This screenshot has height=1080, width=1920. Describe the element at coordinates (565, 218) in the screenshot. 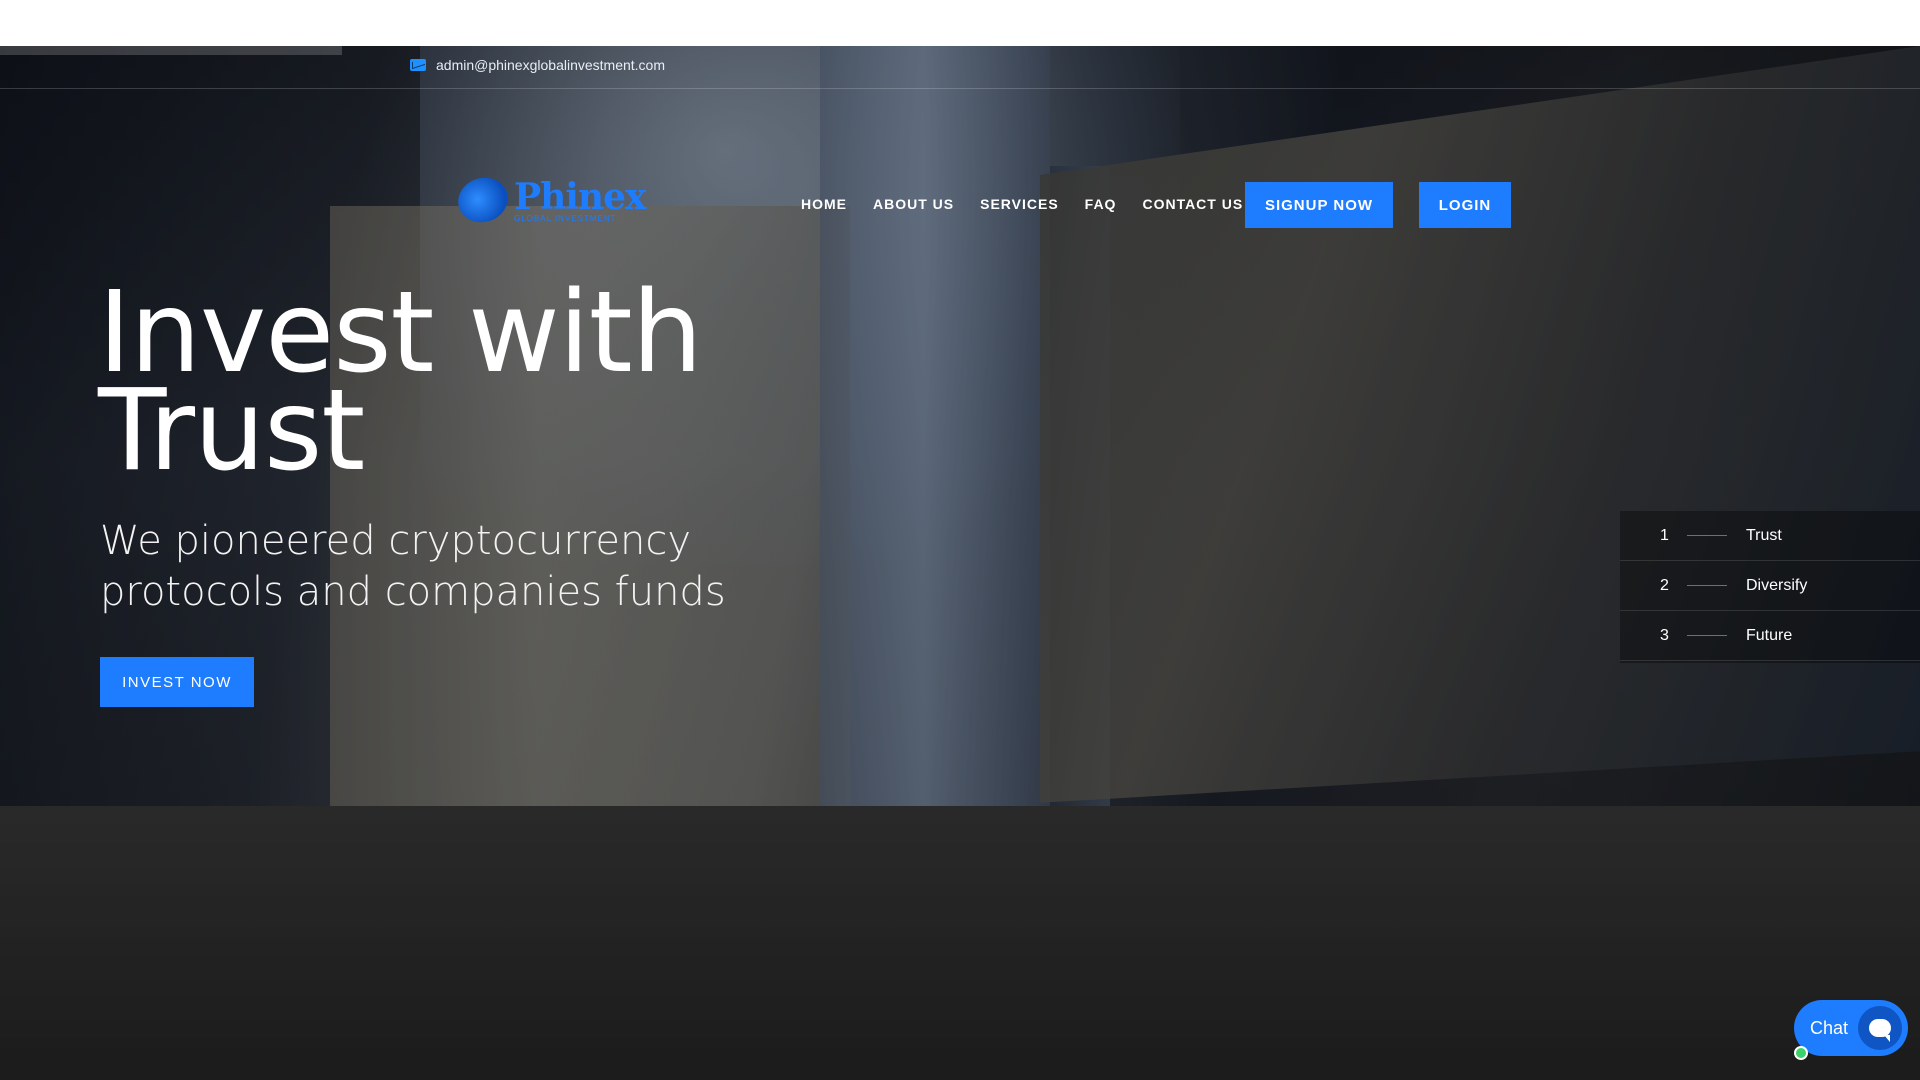

I see `logo-tagline: GLOBAL INVESTMENT` at that location.